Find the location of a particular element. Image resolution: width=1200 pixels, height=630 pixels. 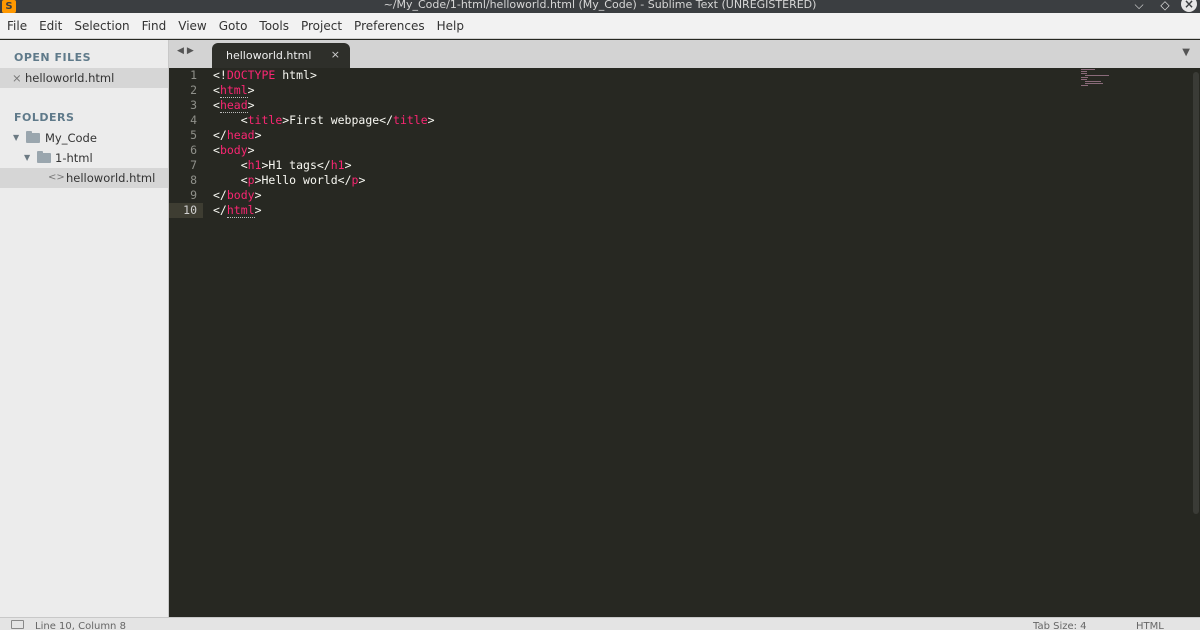

tab-label: helloworld.html is located at coordinates (269, 55).